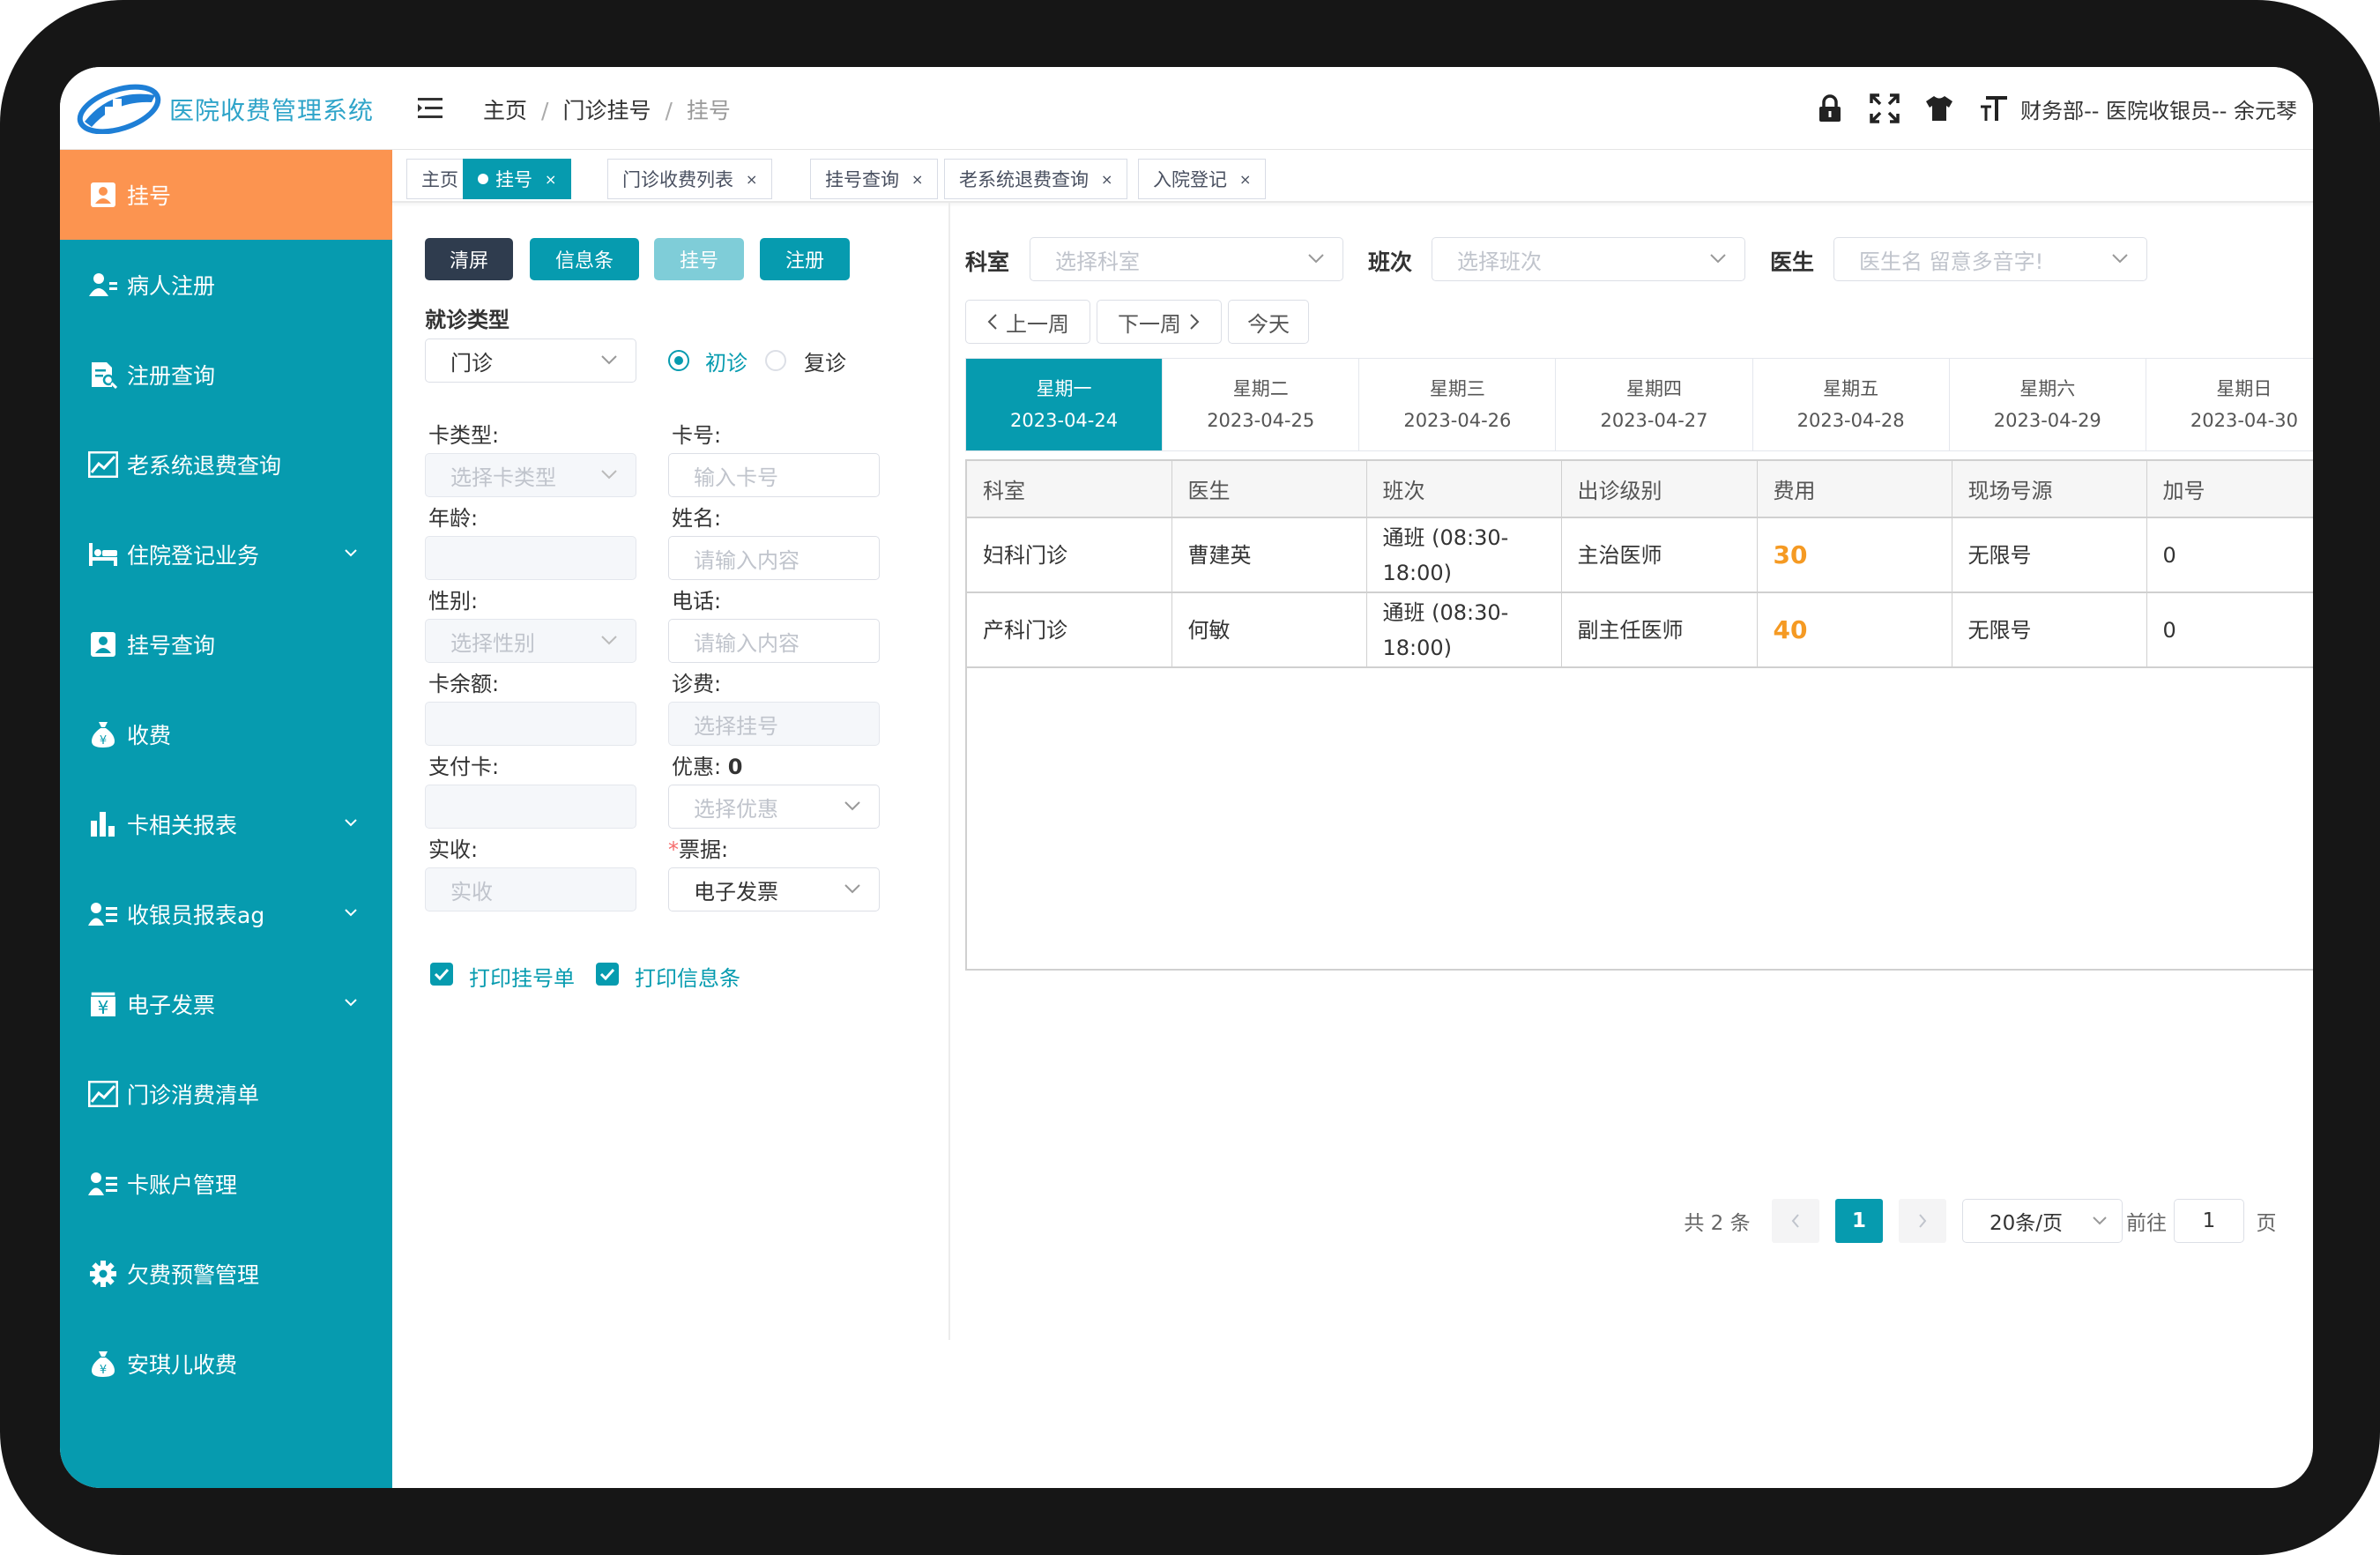  Describe the element at coordinates (226, 1274) in the screenshot. I see `sidebar-item-arrears-alert: 欠费预警管理` at that location.